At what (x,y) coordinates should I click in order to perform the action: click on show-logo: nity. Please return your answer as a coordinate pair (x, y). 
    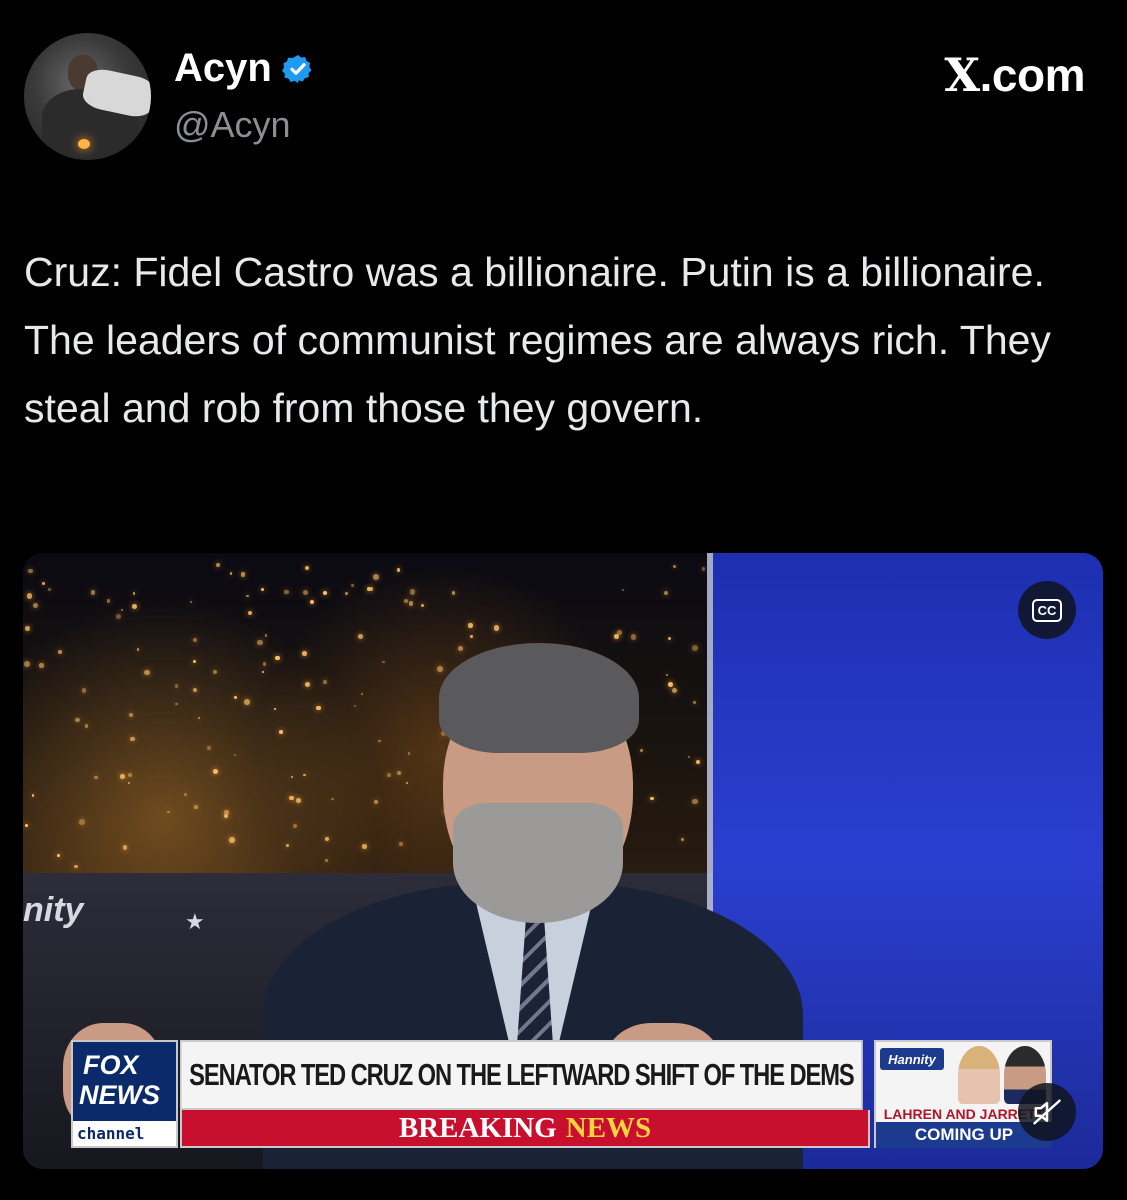
    Looking at the image, I should click on (53, 910).